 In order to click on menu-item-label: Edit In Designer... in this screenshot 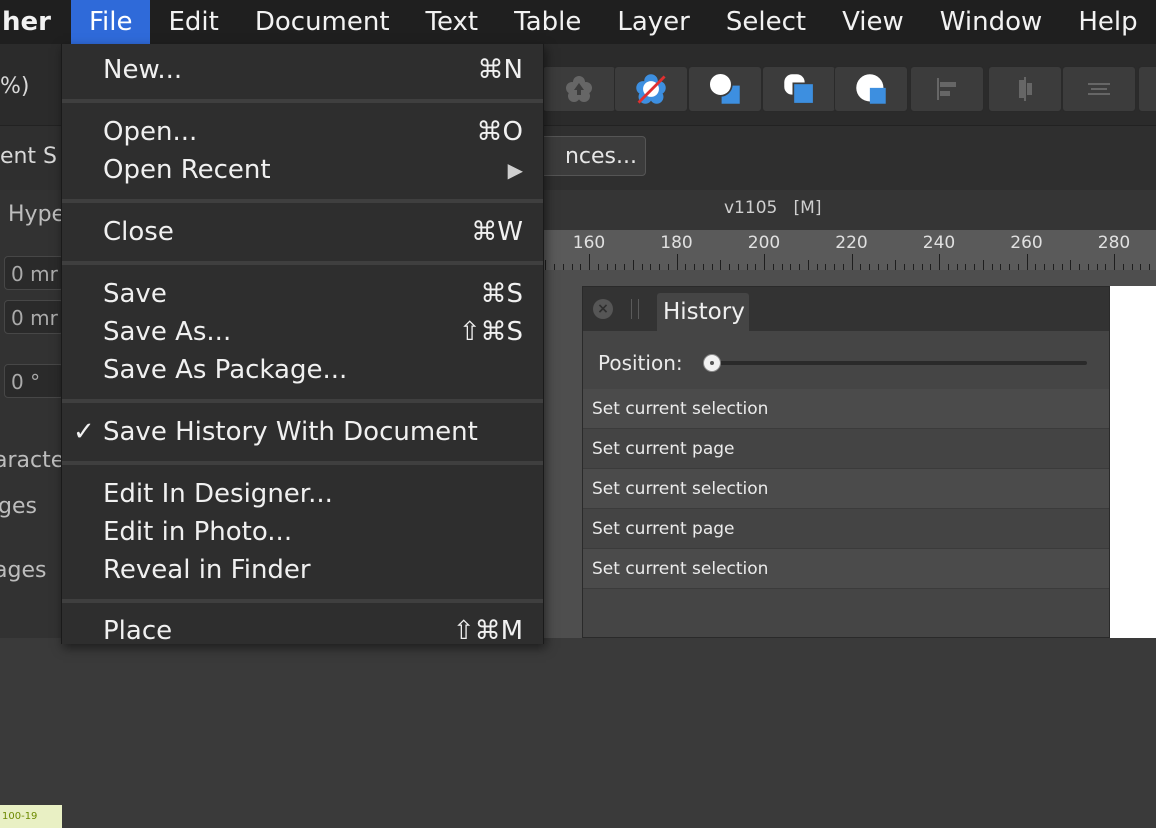, I will do `click(218, 494)`.